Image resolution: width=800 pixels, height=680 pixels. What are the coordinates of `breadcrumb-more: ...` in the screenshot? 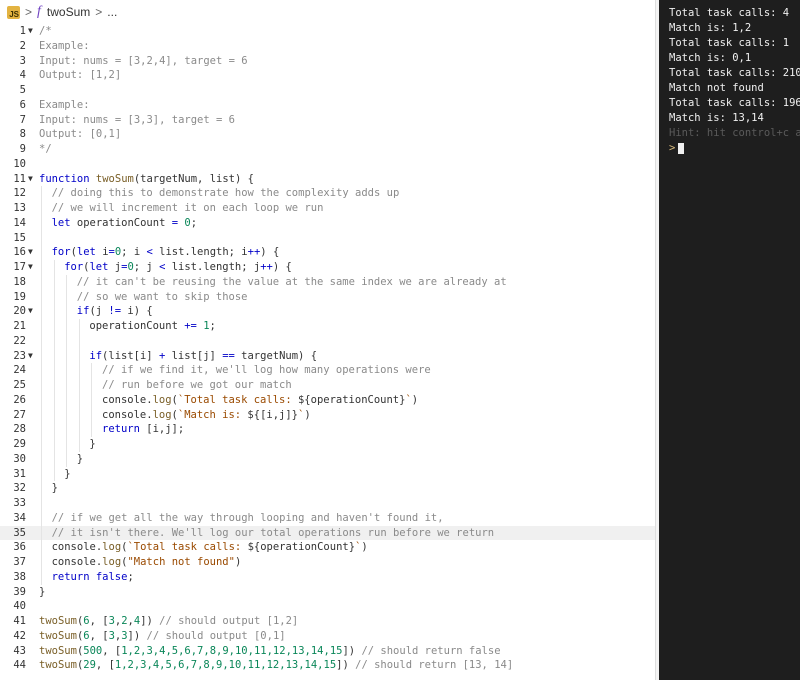 It's located at (112, 12).